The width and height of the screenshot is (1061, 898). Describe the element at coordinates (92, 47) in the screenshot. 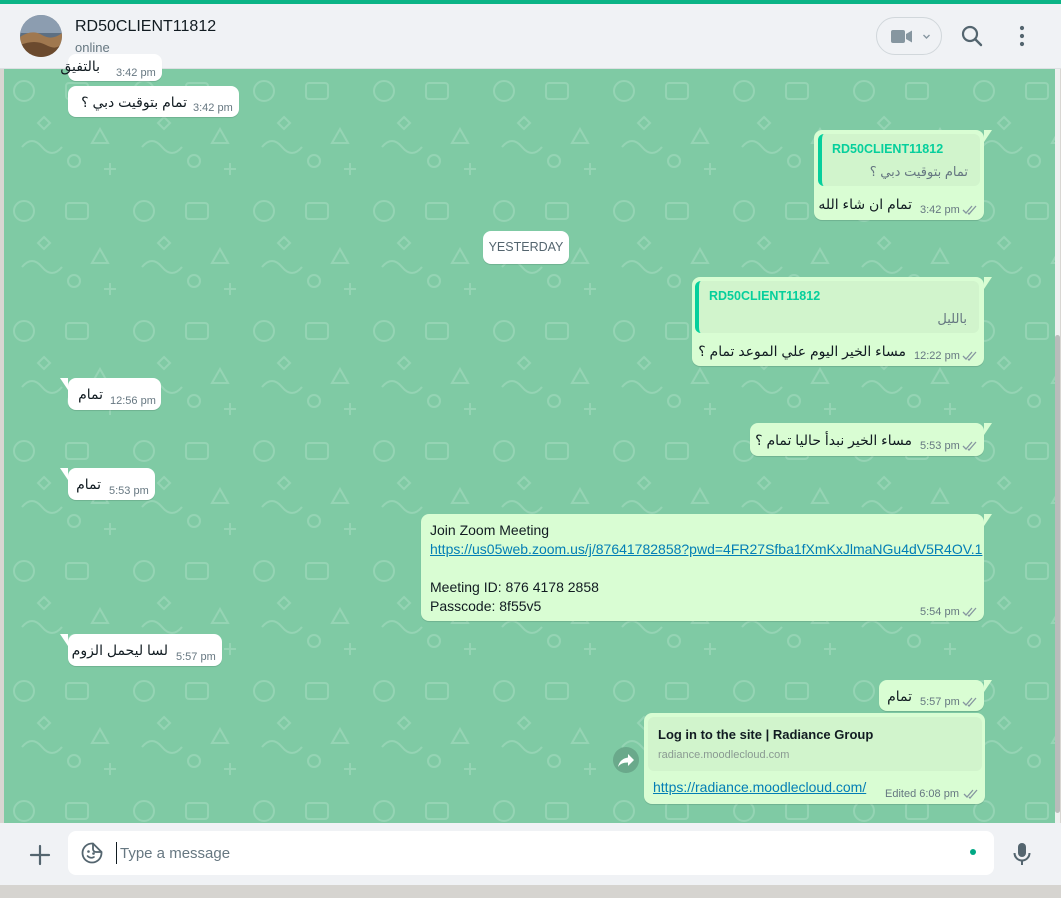

I see `contact-status: online` at that location.